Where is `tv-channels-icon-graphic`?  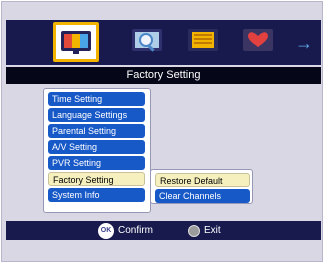 tv-channels-icon-graphic is located at coordinates (76, 42).